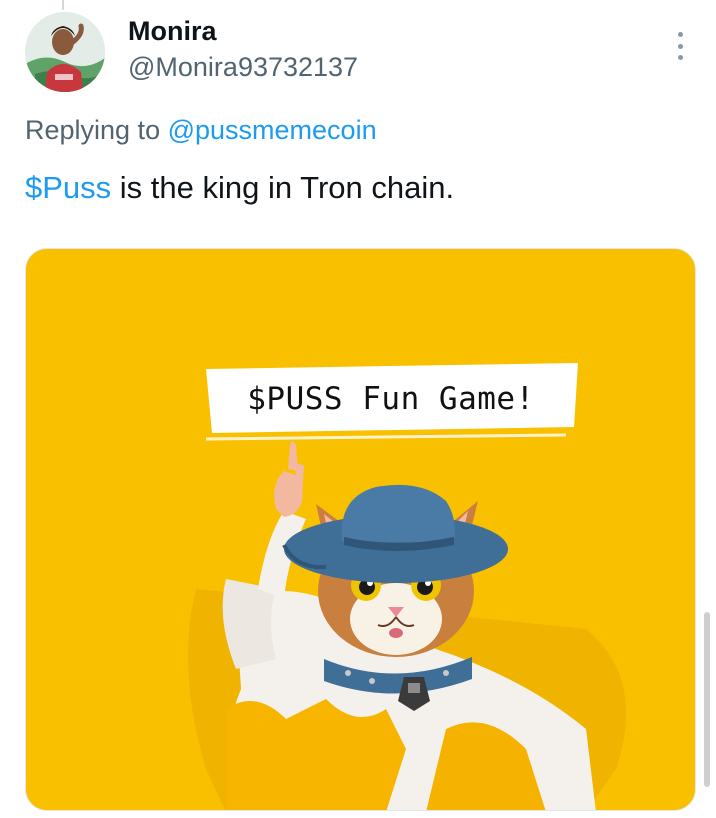 Image resolution: width=716 pixels, height=818 pixels. What do you see at coordinates (243, 67) in the screenshot?
I see `author-handle: @Monira93732137` at bounding box center [243, 67].